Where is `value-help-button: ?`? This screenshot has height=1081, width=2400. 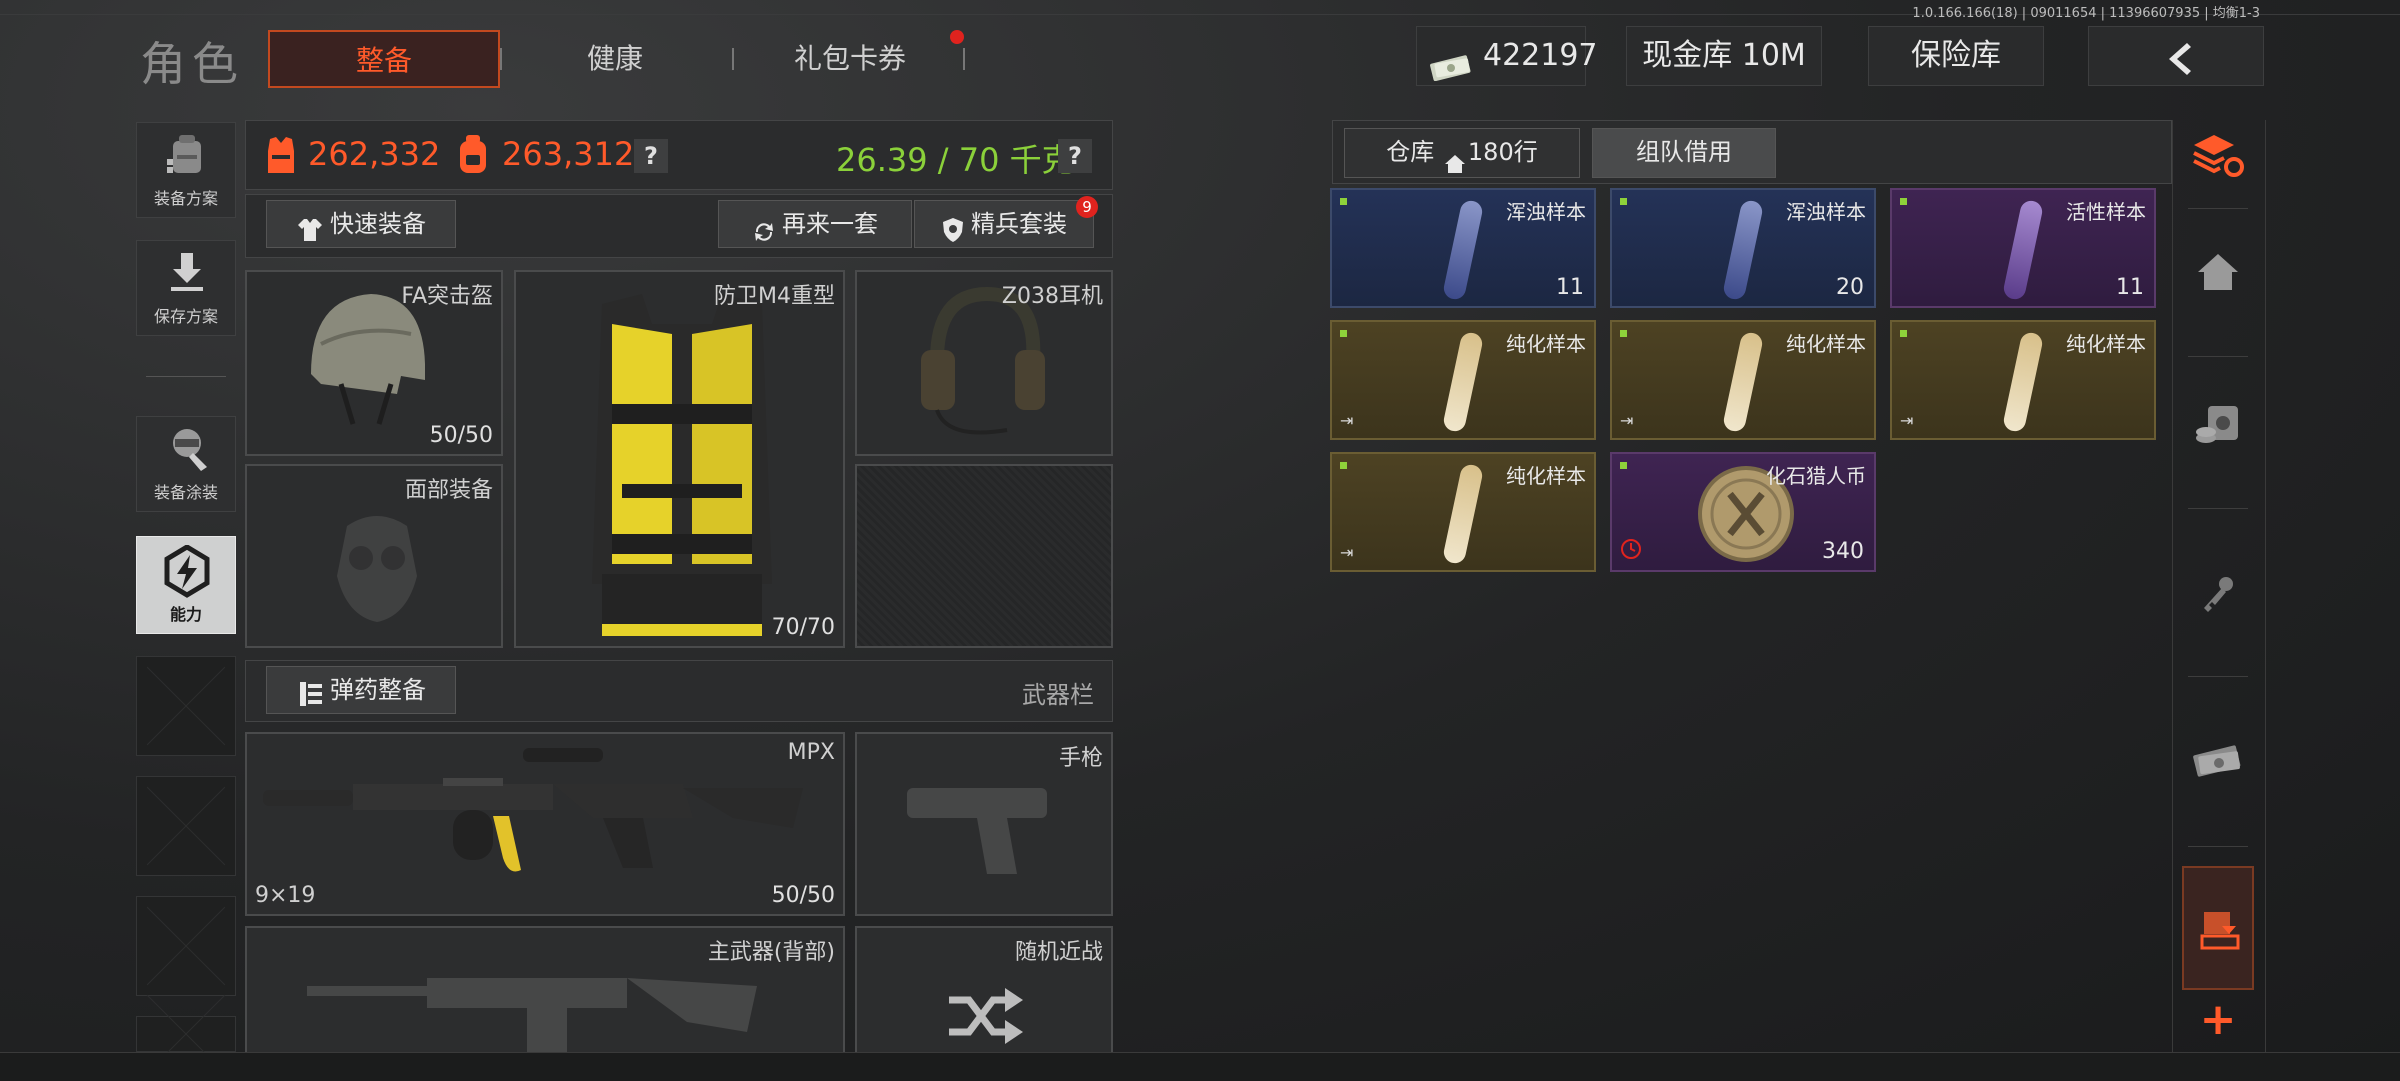
value-help-button: ? is located at coordinates (651, 156).